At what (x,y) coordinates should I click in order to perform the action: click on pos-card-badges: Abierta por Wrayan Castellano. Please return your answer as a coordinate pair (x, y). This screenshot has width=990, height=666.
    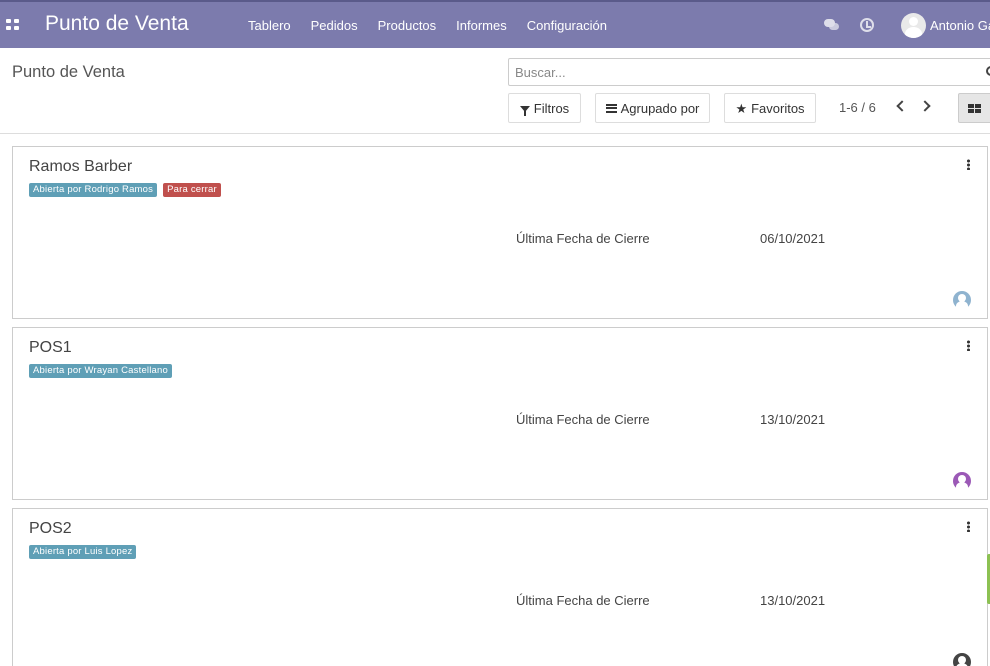
    Looking at the image, I should click on (100, 371).